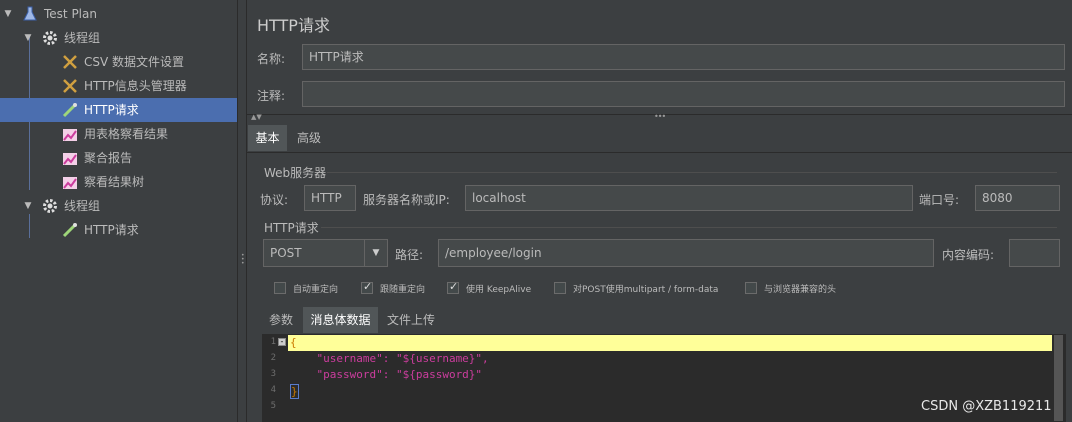  I want to click on tree-item-http-request-selected: HTTP请求, so click(118, 110).